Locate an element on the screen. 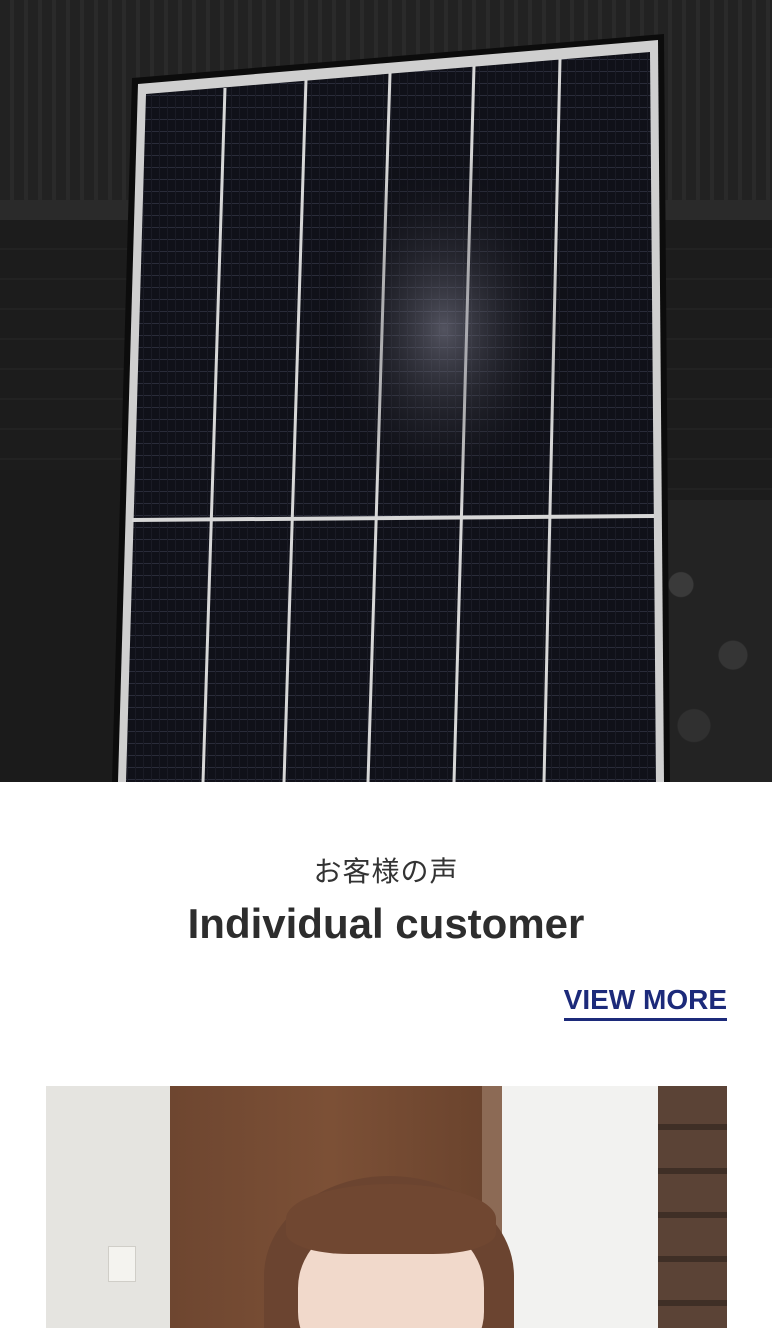  section-subtitle: お客様の声 is located at coordinates (386, 871).